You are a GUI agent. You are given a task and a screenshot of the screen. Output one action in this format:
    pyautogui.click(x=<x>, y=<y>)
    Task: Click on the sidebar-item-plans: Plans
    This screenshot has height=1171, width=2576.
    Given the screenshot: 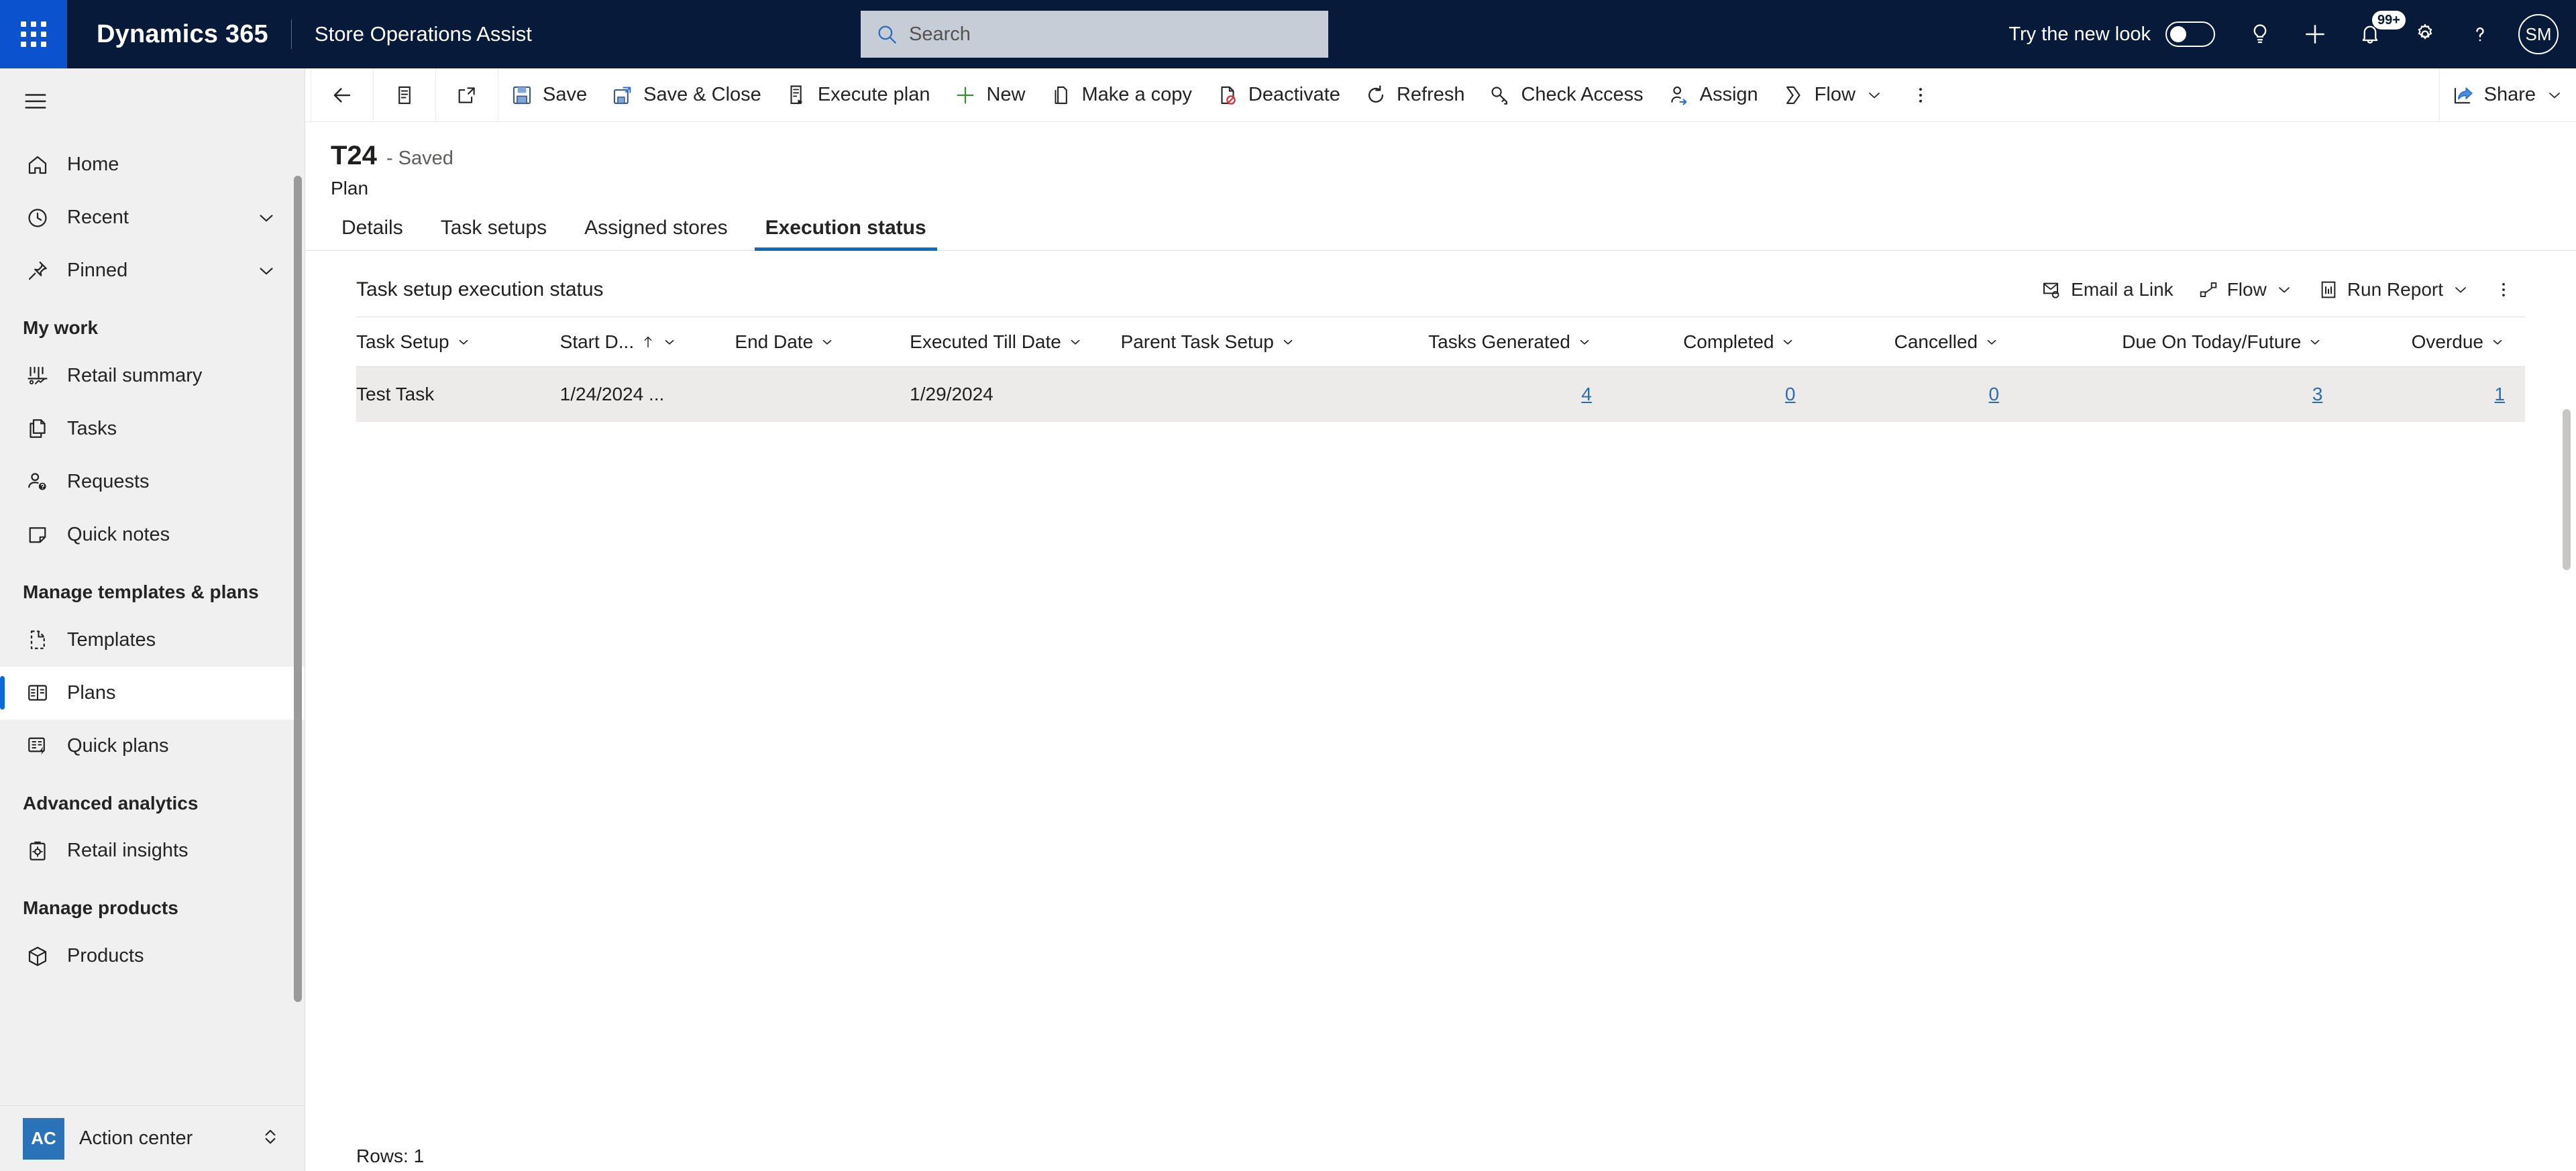 What is the action you would take?
    pyautogui.click(x=152, y=693)
    